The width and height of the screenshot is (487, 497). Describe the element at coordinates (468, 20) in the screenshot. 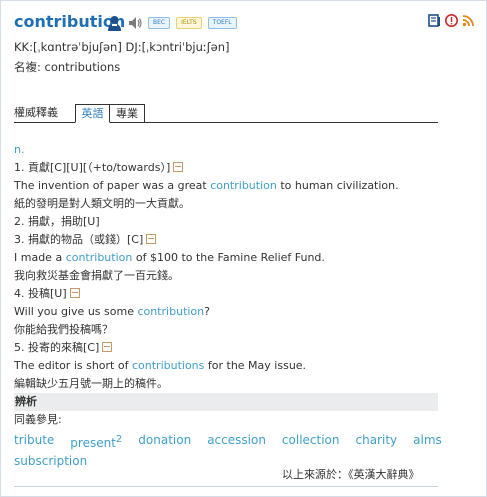

I see `rss-icon` at that location.